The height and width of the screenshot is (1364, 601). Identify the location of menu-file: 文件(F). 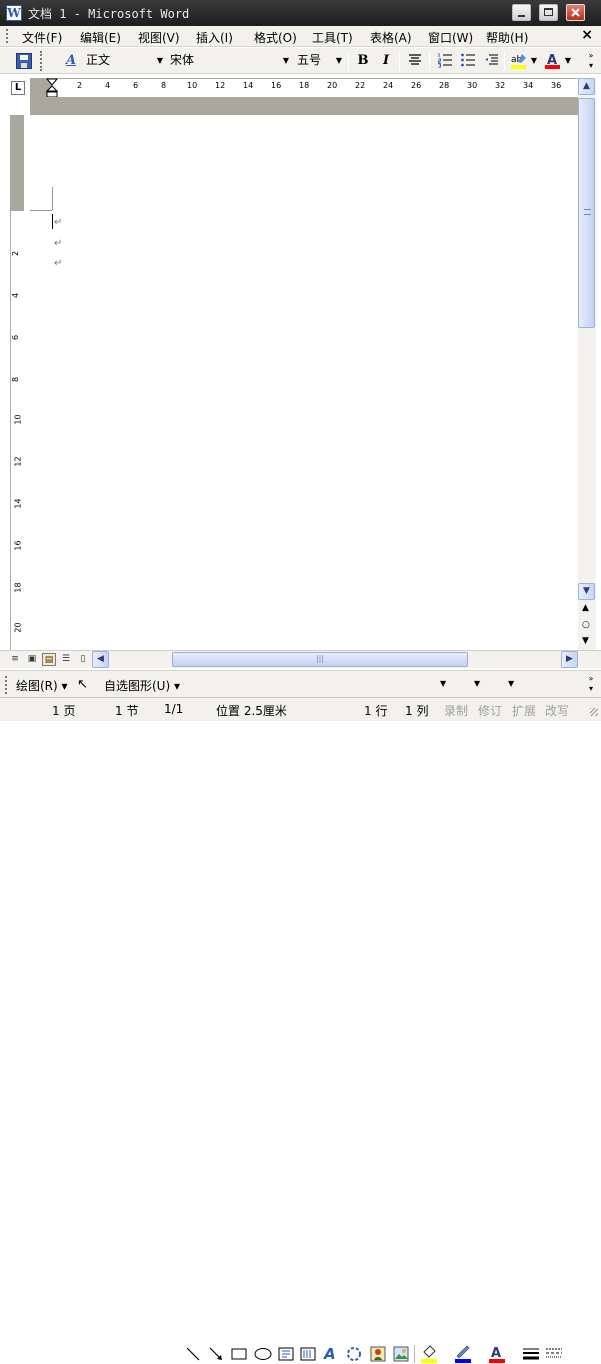
(42, 37).